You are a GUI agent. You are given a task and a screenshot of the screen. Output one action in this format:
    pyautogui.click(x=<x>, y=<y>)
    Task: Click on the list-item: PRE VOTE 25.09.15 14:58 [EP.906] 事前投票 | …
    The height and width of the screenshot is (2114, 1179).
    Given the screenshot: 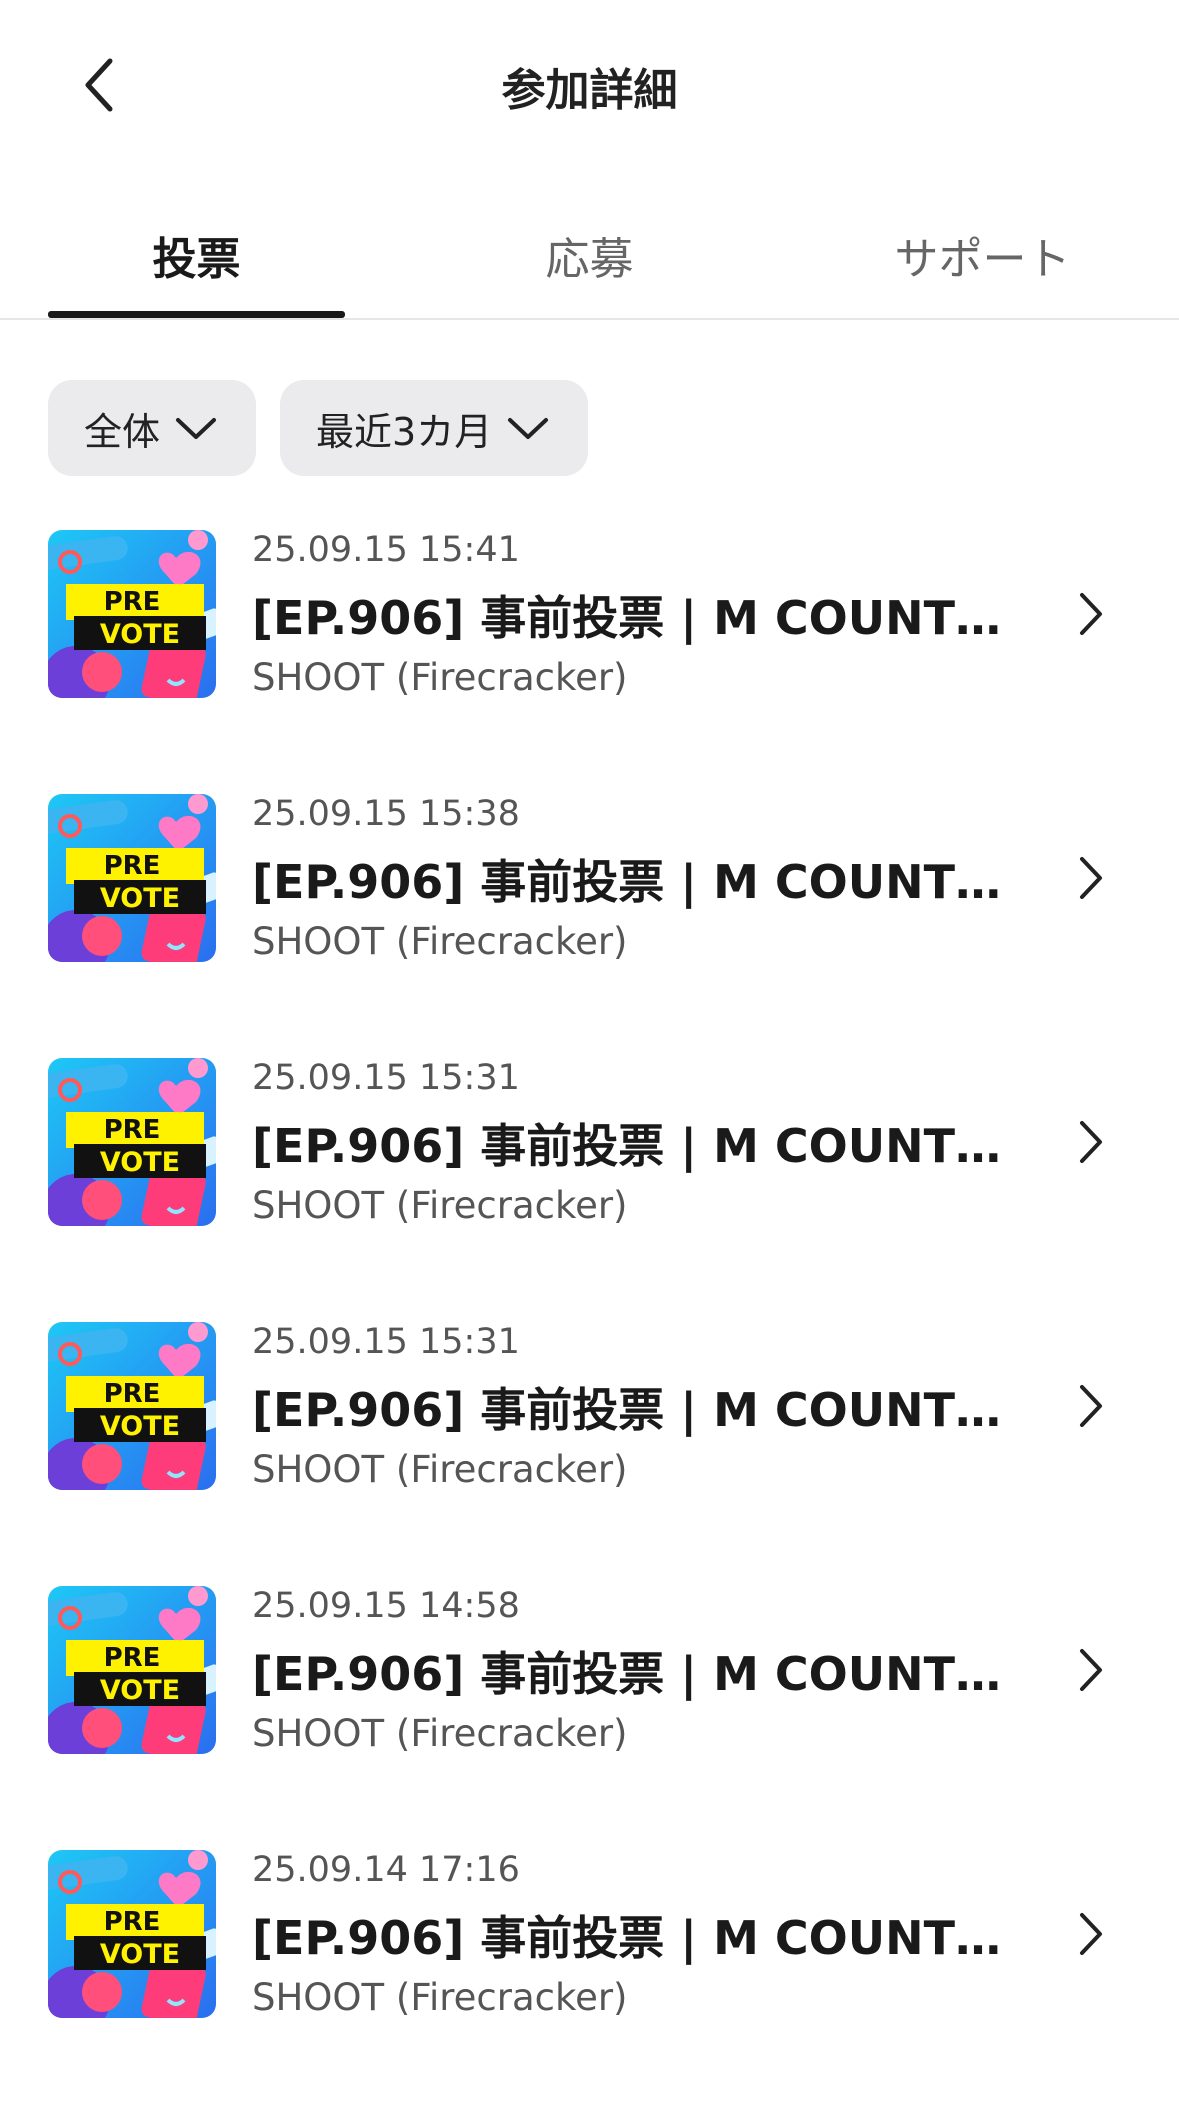 What is the action you would take?
    pyautogui.click(x=589, y=1718)
    